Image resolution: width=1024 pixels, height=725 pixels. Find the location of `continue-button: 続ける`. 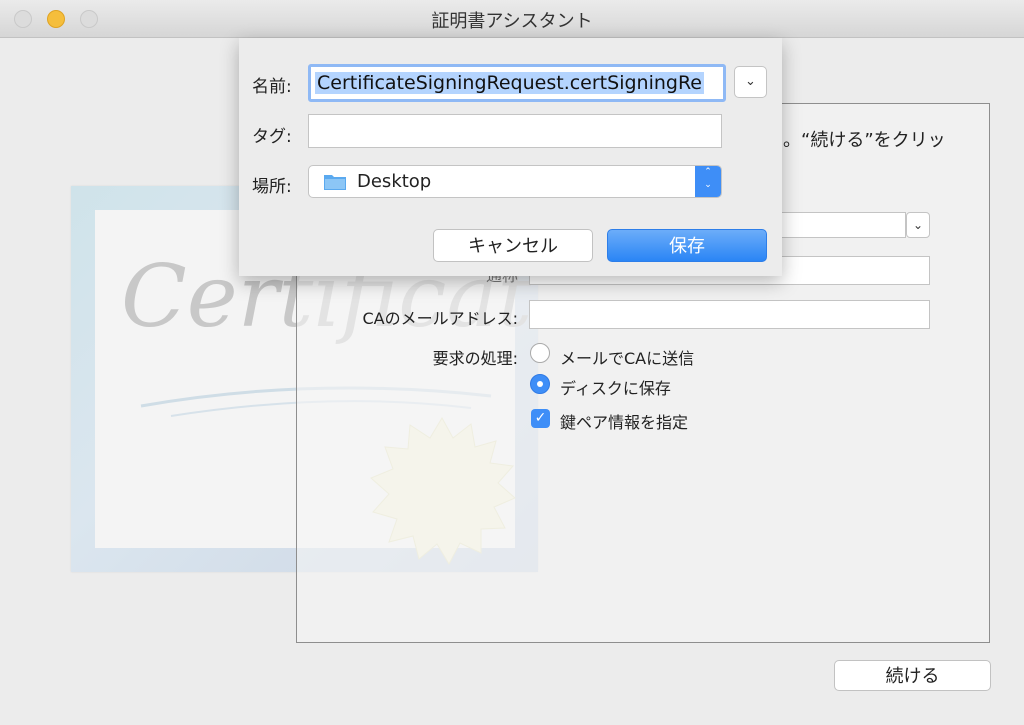

continue-button: 続ける is located at coordinates (912, 675).